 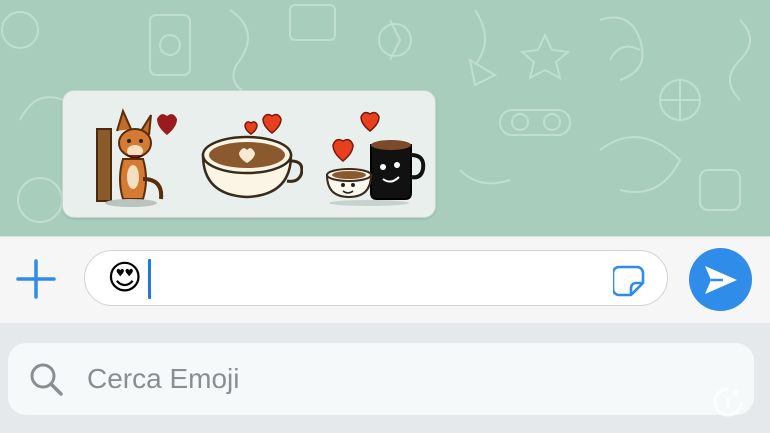 I want to click on cappuccino-heart-sticker, so click(x=248, y=154).